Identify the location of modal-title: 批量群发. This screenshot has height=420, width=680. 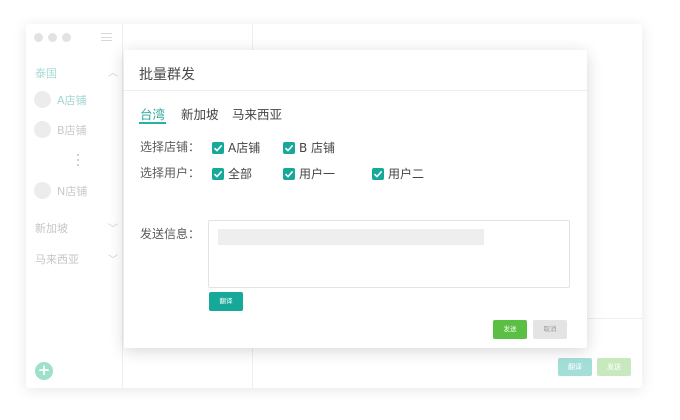
(167, 75).